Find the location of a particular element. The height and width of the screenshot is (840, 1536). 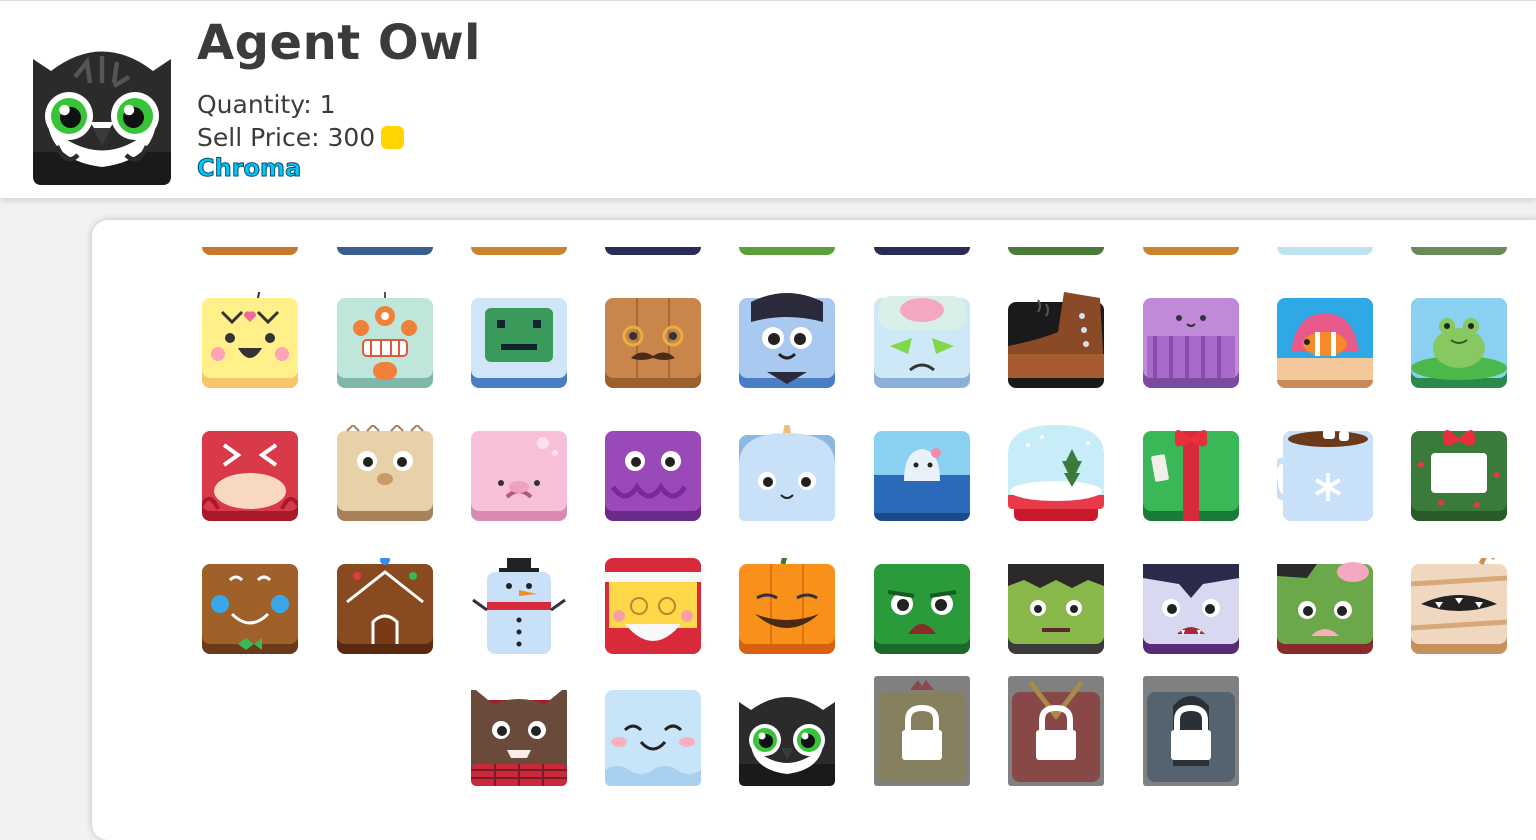

blook-pumpkin is located at coordinates (787, 606).